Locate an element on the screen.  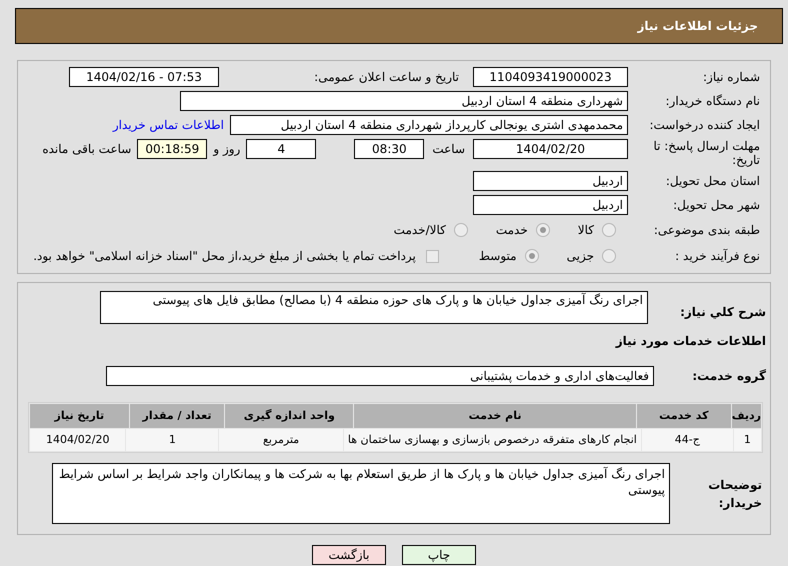
description-textarea: اجرای رنگ آمیزی جداول خیابان ها و پارک های حوزه منطقه 4 (با مصالح) مطابق فایل های پیوستی is located at coordinates (374, 307).